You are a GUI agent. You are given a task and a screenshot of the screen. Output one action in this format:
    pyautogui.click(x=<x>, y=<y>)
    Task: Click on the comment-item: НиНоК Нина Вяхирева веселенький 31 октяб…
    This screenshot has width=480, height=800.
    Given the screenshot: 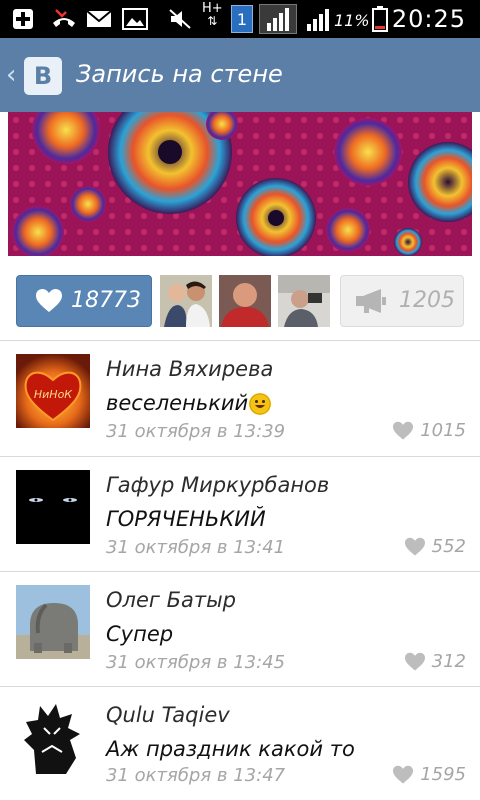 What is the action you would take?
    pyautogui.click(x=240, y=398)
    